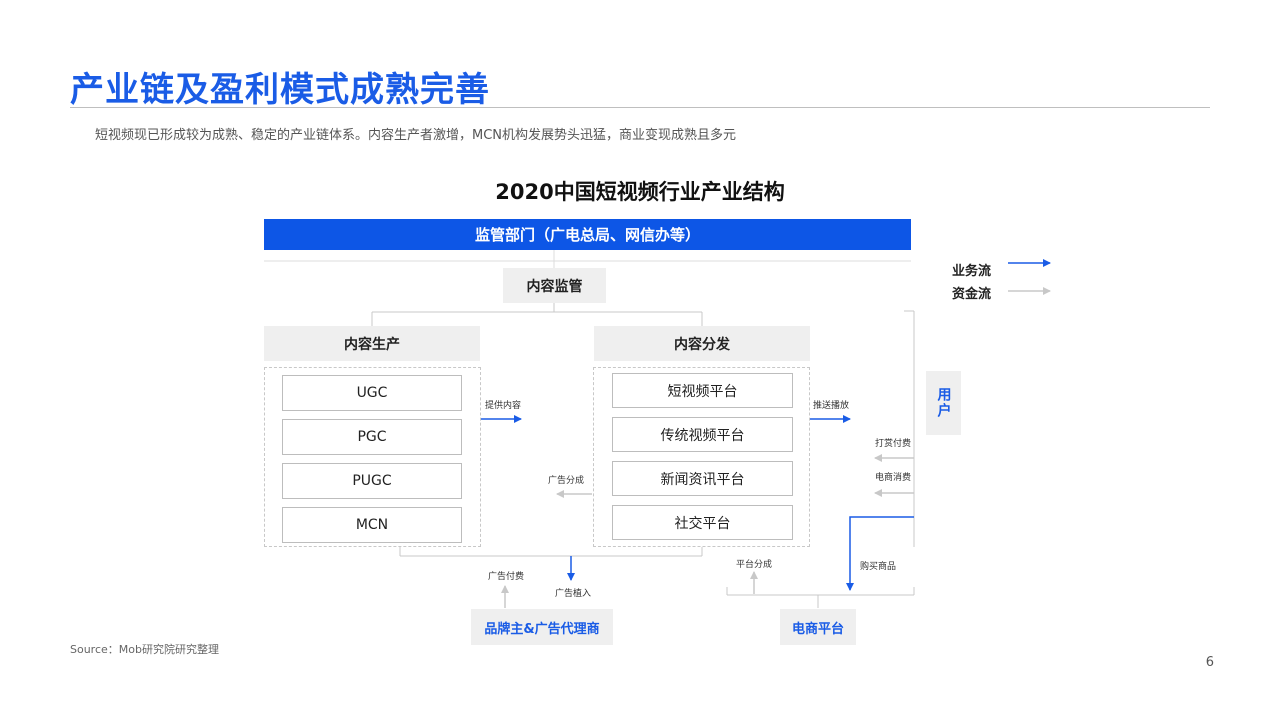  Describe the element at coordinates (818, 627) in the screenshot. I see `ecommerce-box: 电商平台` at that location.